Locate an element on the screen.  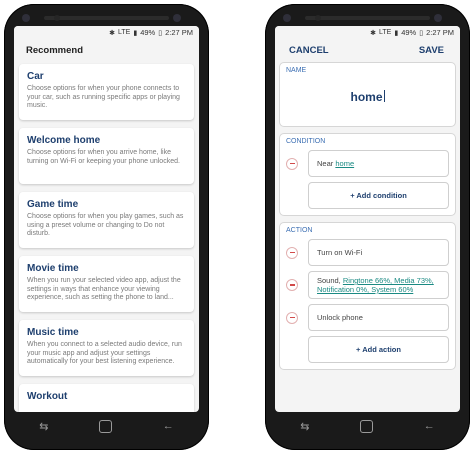
action-row-unlock: Unlock phone is located at coordinates (367, 317).